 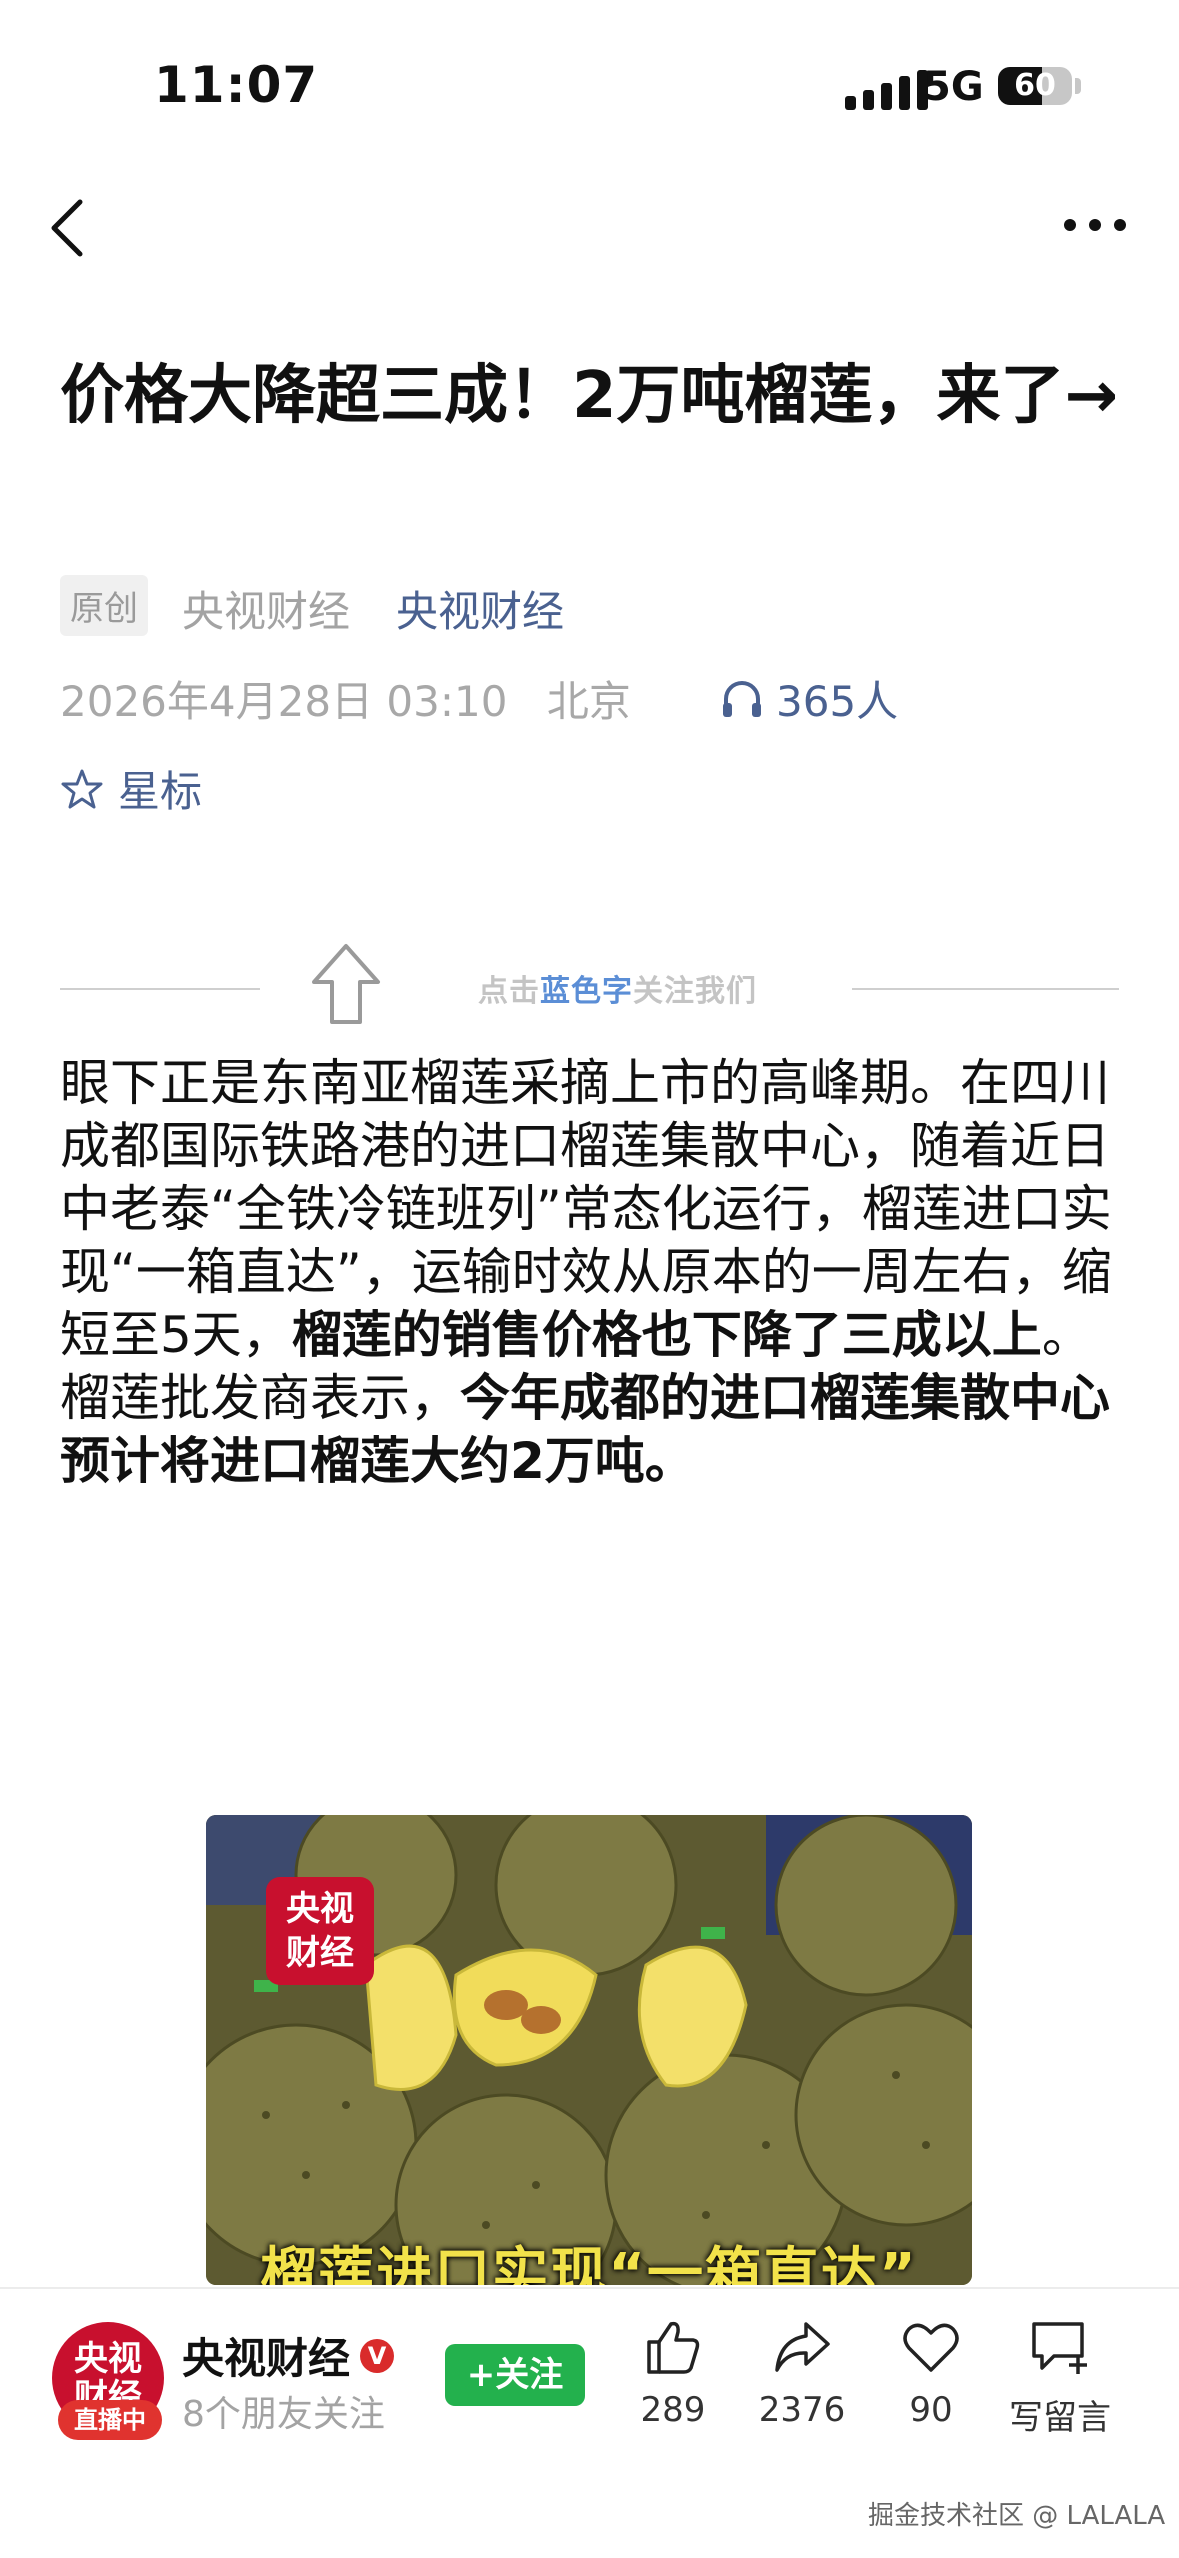 I want to click on friends-following: 8个朋友关注, so click(x=283, y=2414).